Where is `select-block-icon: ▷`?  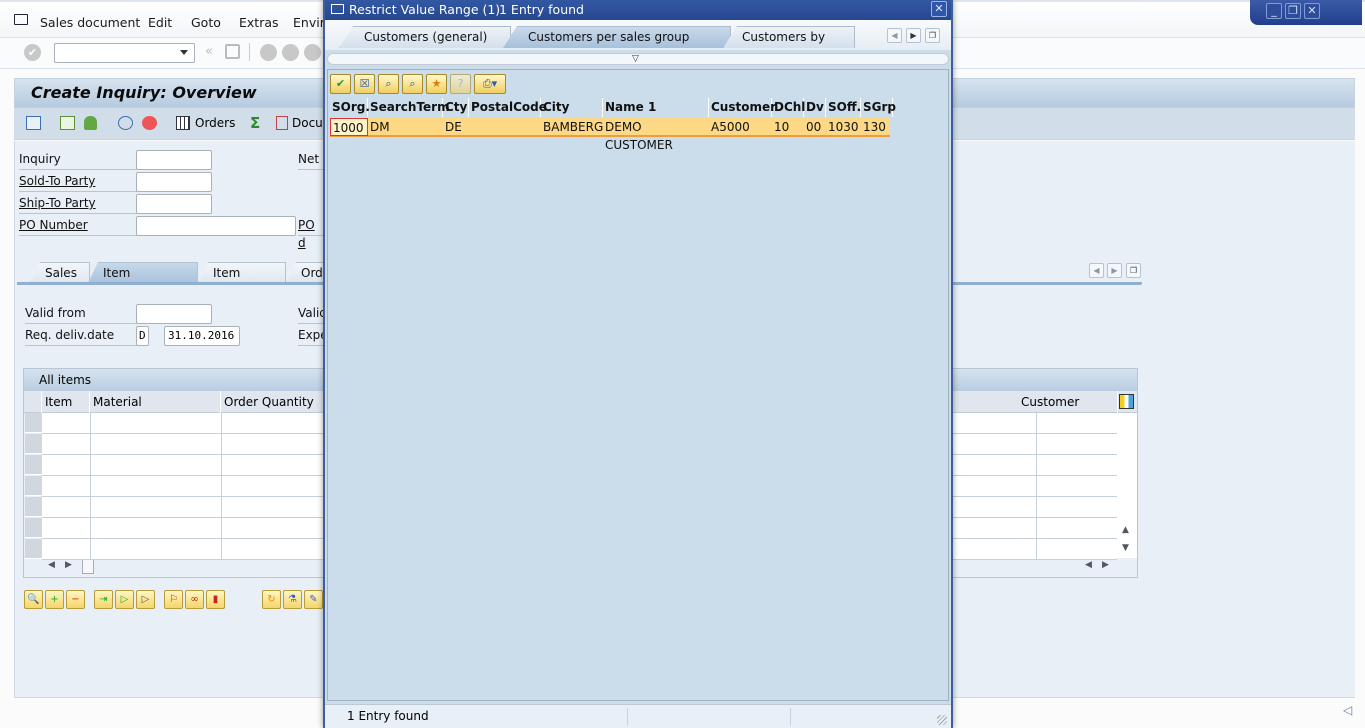 select-block-icon: ▷ is located at coordinates (124, 599).